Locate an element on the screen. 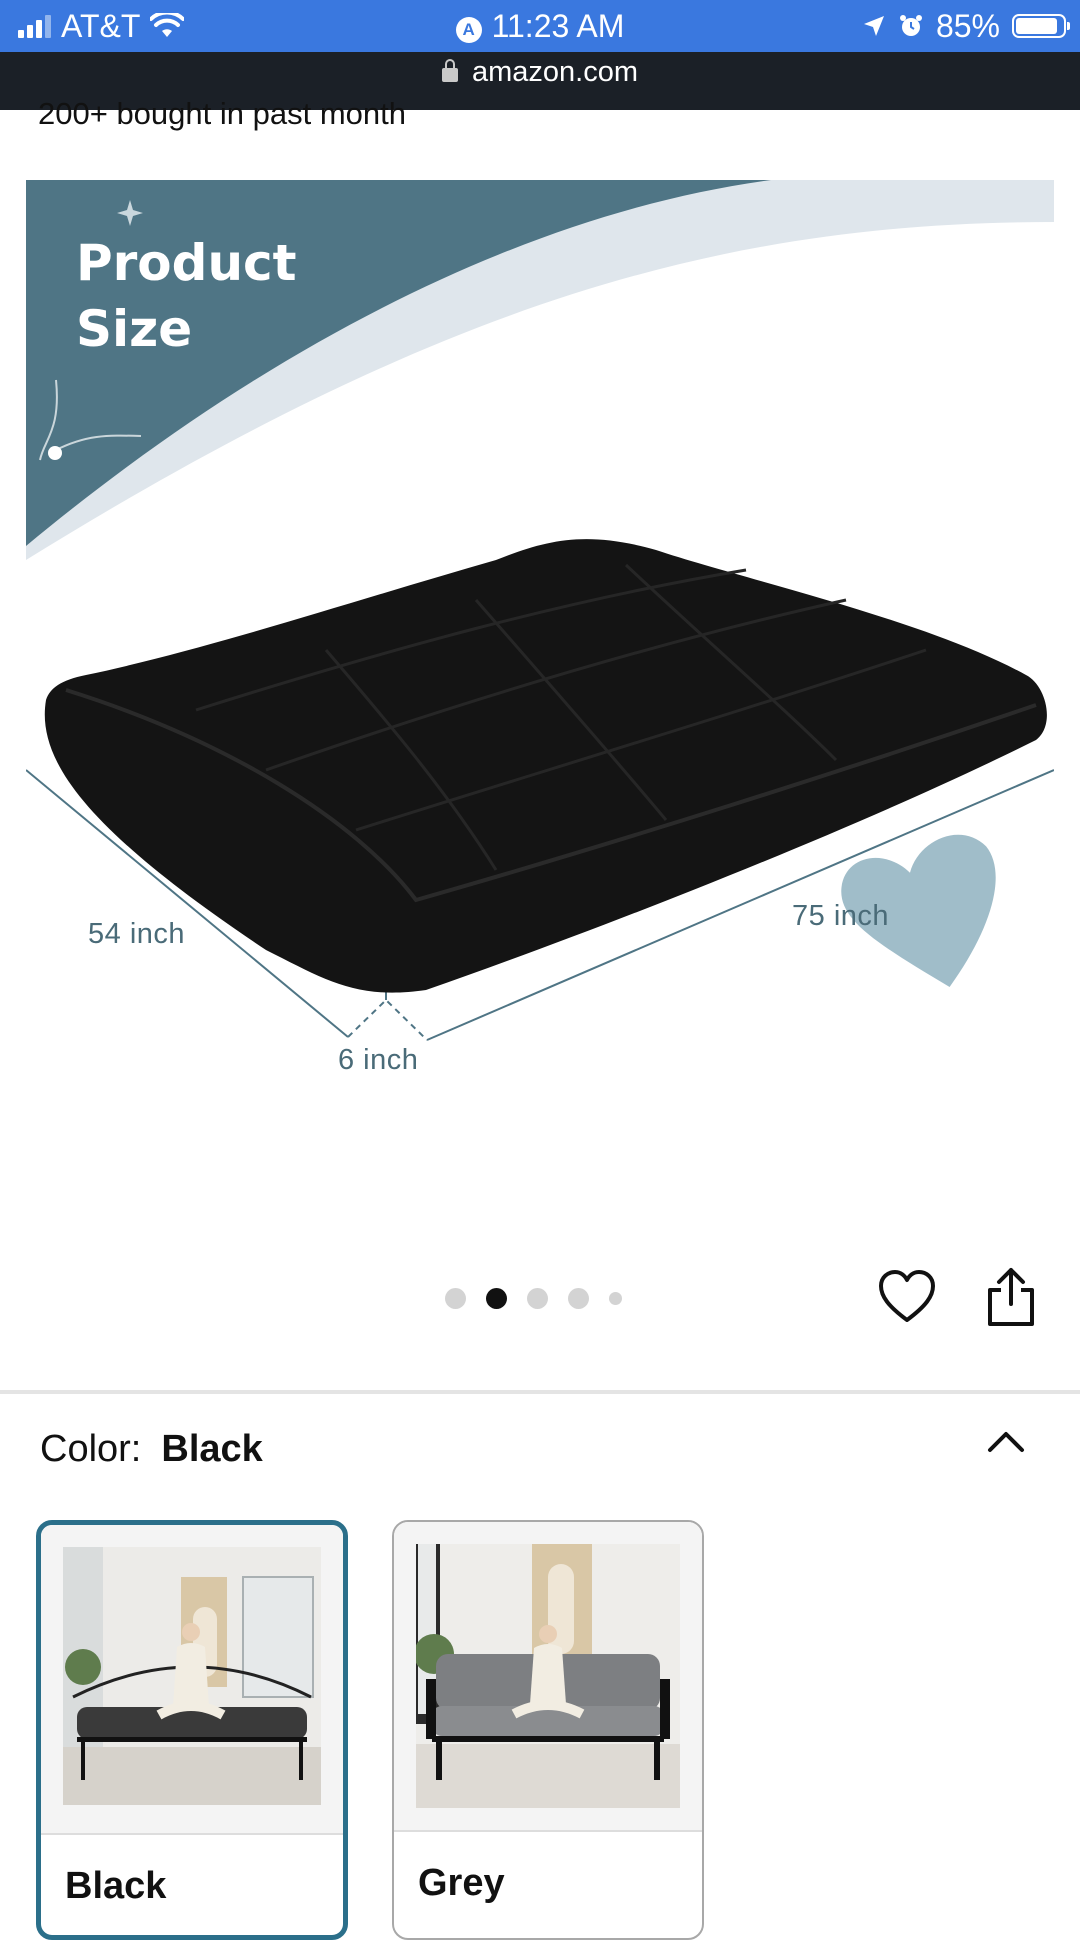 This screenshot has height=1940, width=1080. black-futon-thumbnail-image is located at coordinates (192, 1676).